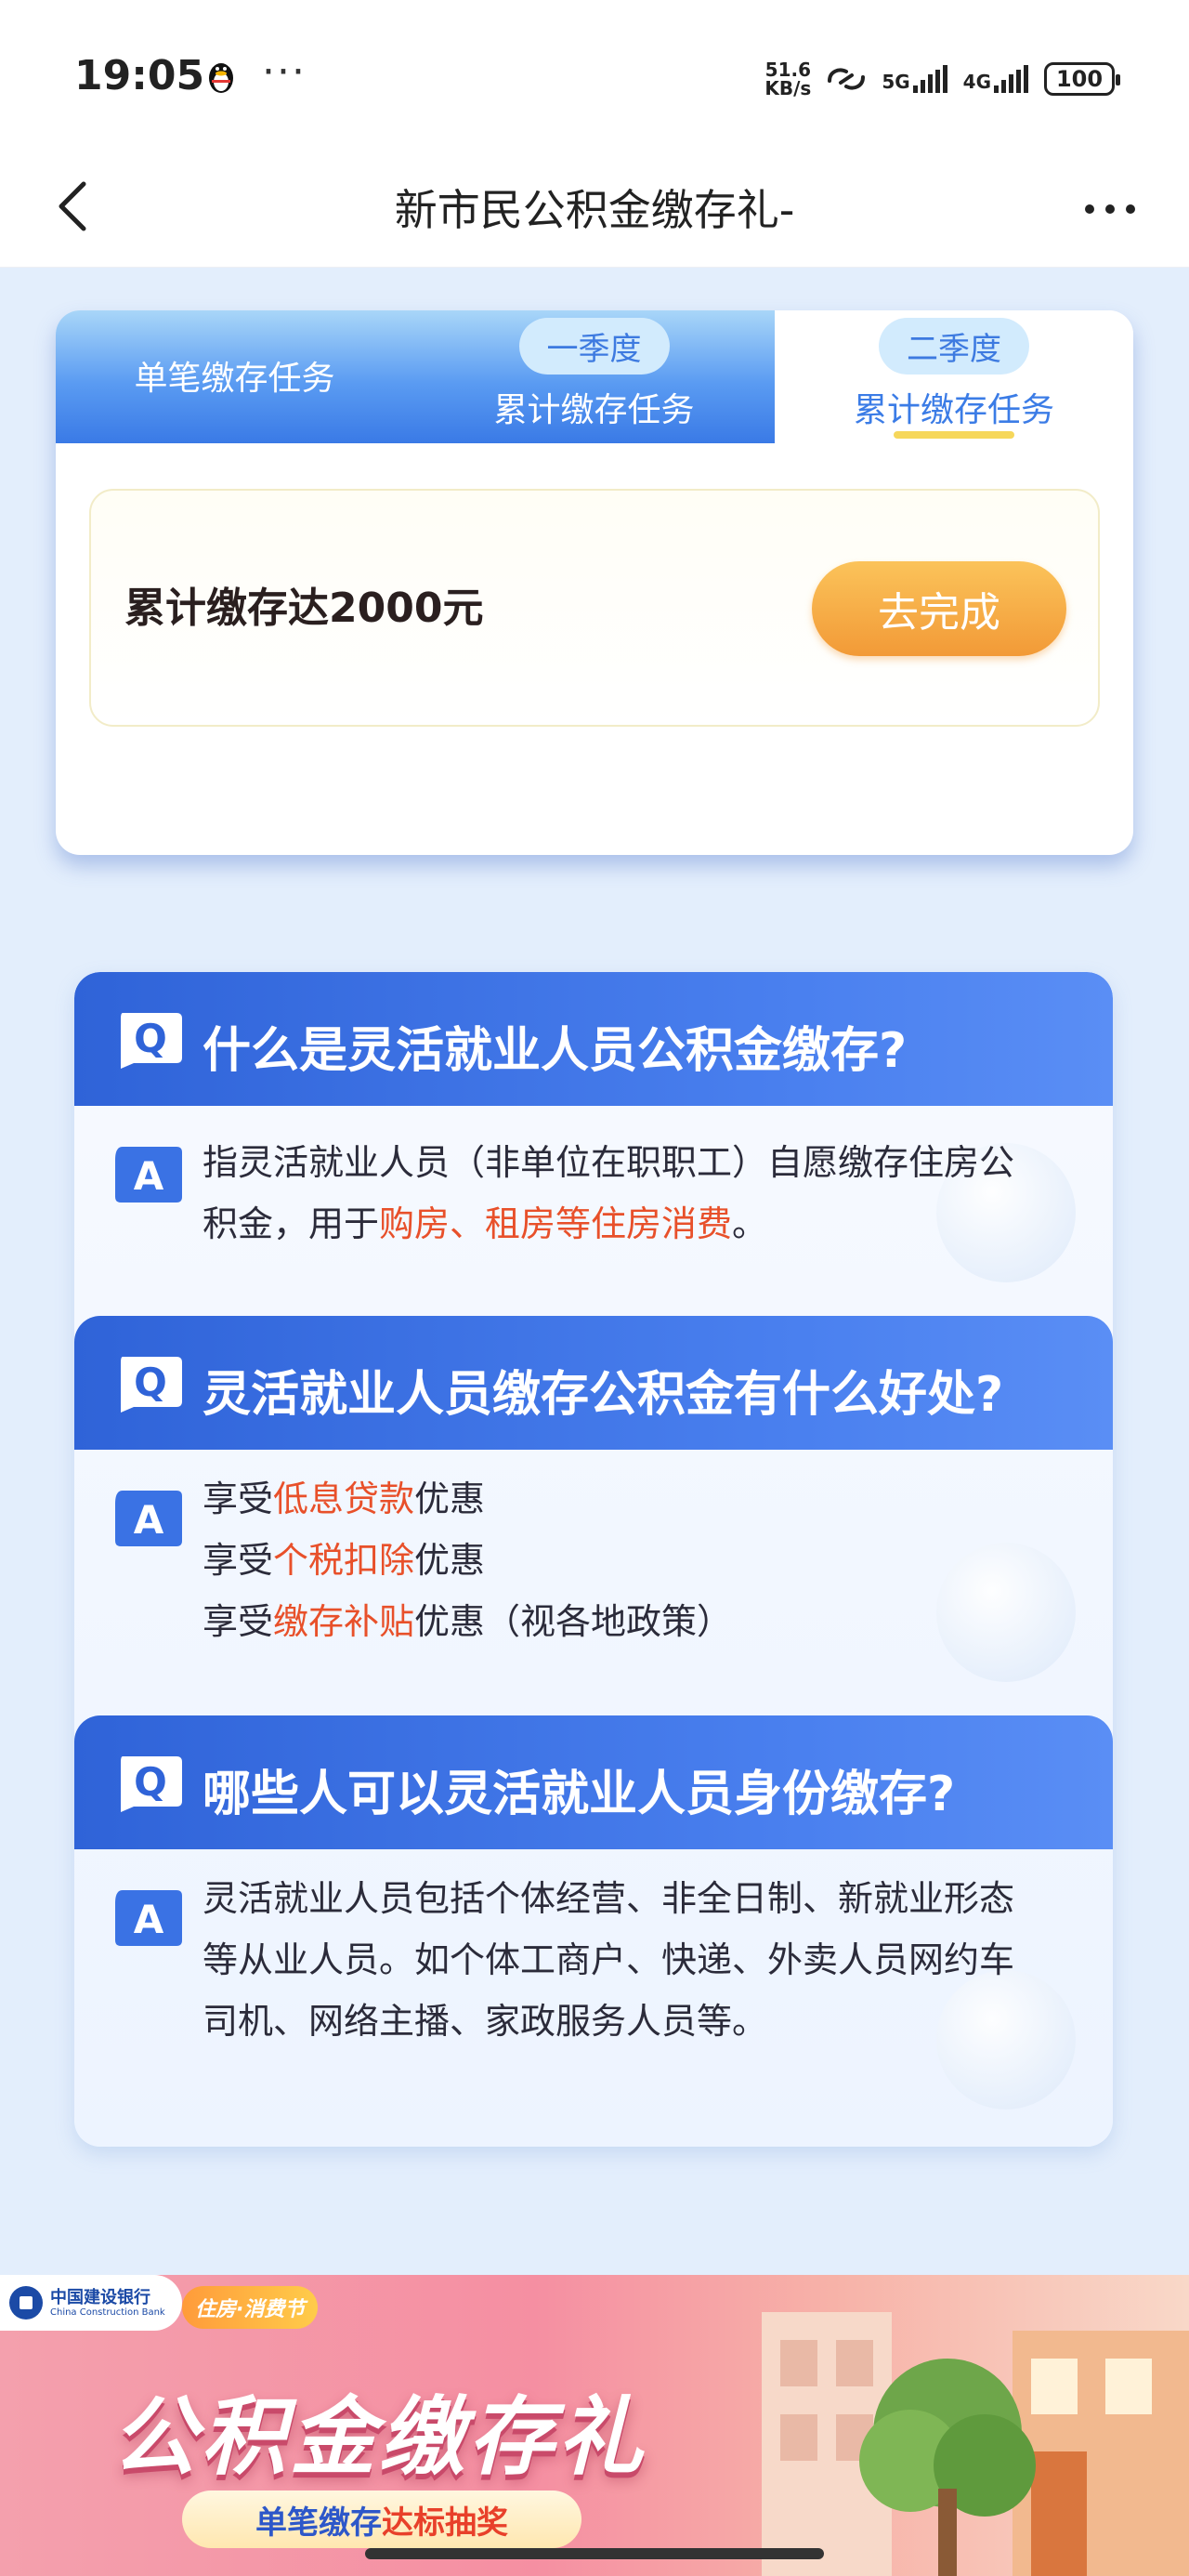 This screenshot has height=2576, width=1189. What do you see at coordinates (604, 1395) in the screenshot?
I see `faq-question-text: 灵活就业人员缴存公积金有什么好处?` at bounding box center [604, 1395].